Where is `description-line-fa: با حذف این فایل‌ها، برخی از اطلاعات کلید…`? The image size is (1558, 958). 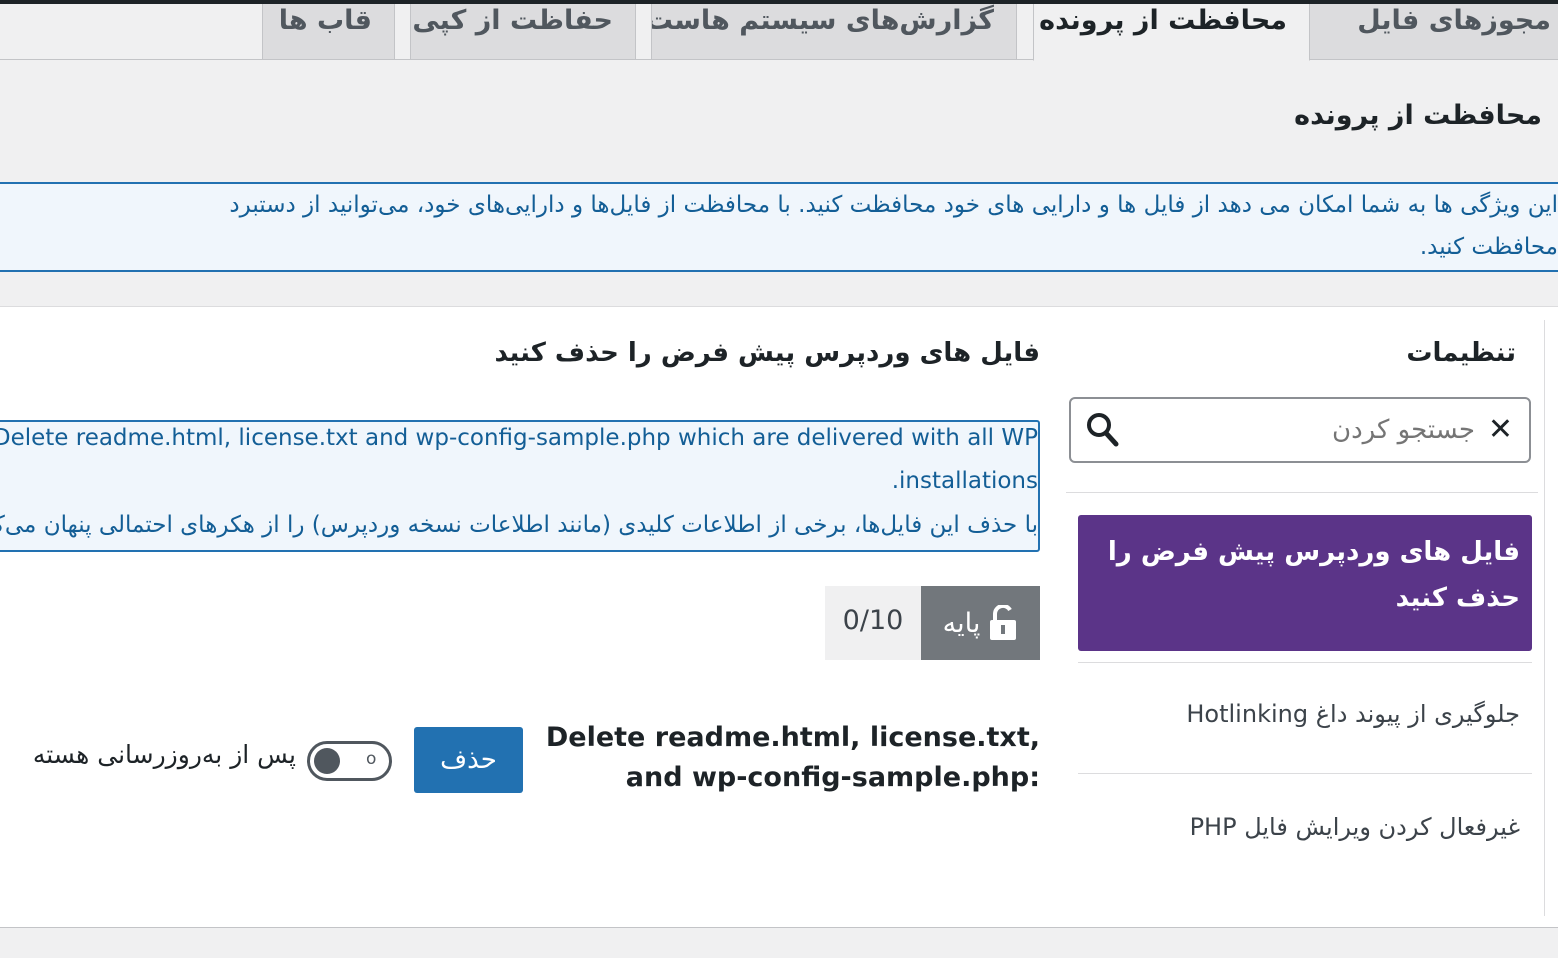
description-line-fa: با حذف این فایل‌ها، برخی از اطلاعات کلید… is located at coordinates (519, 525).